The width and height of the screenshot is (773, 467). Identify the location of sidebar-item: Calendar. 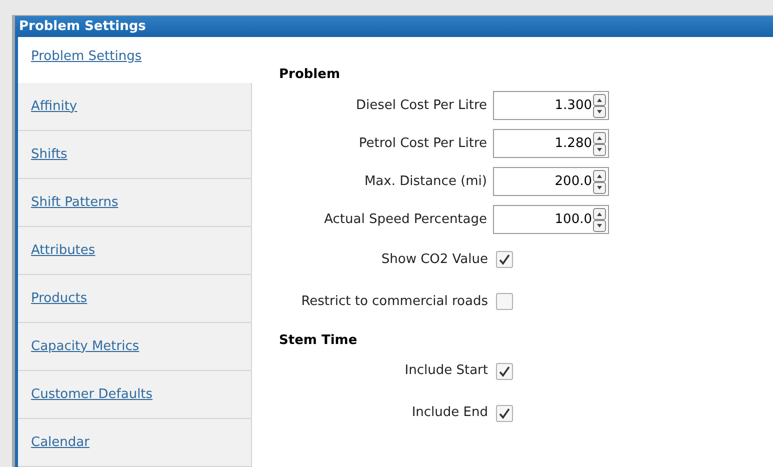
(135, 443).